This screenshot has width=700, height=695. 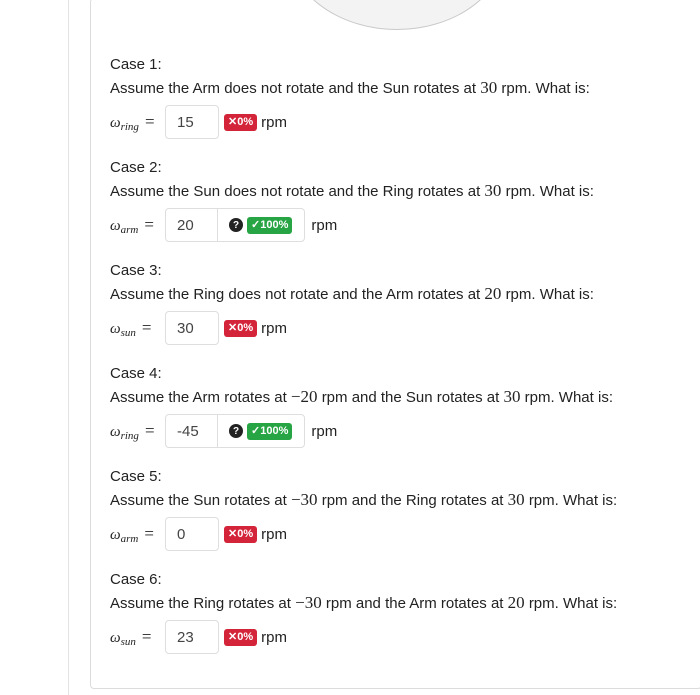 I want to click on answer-field: 15, so click(x=192, y=122).